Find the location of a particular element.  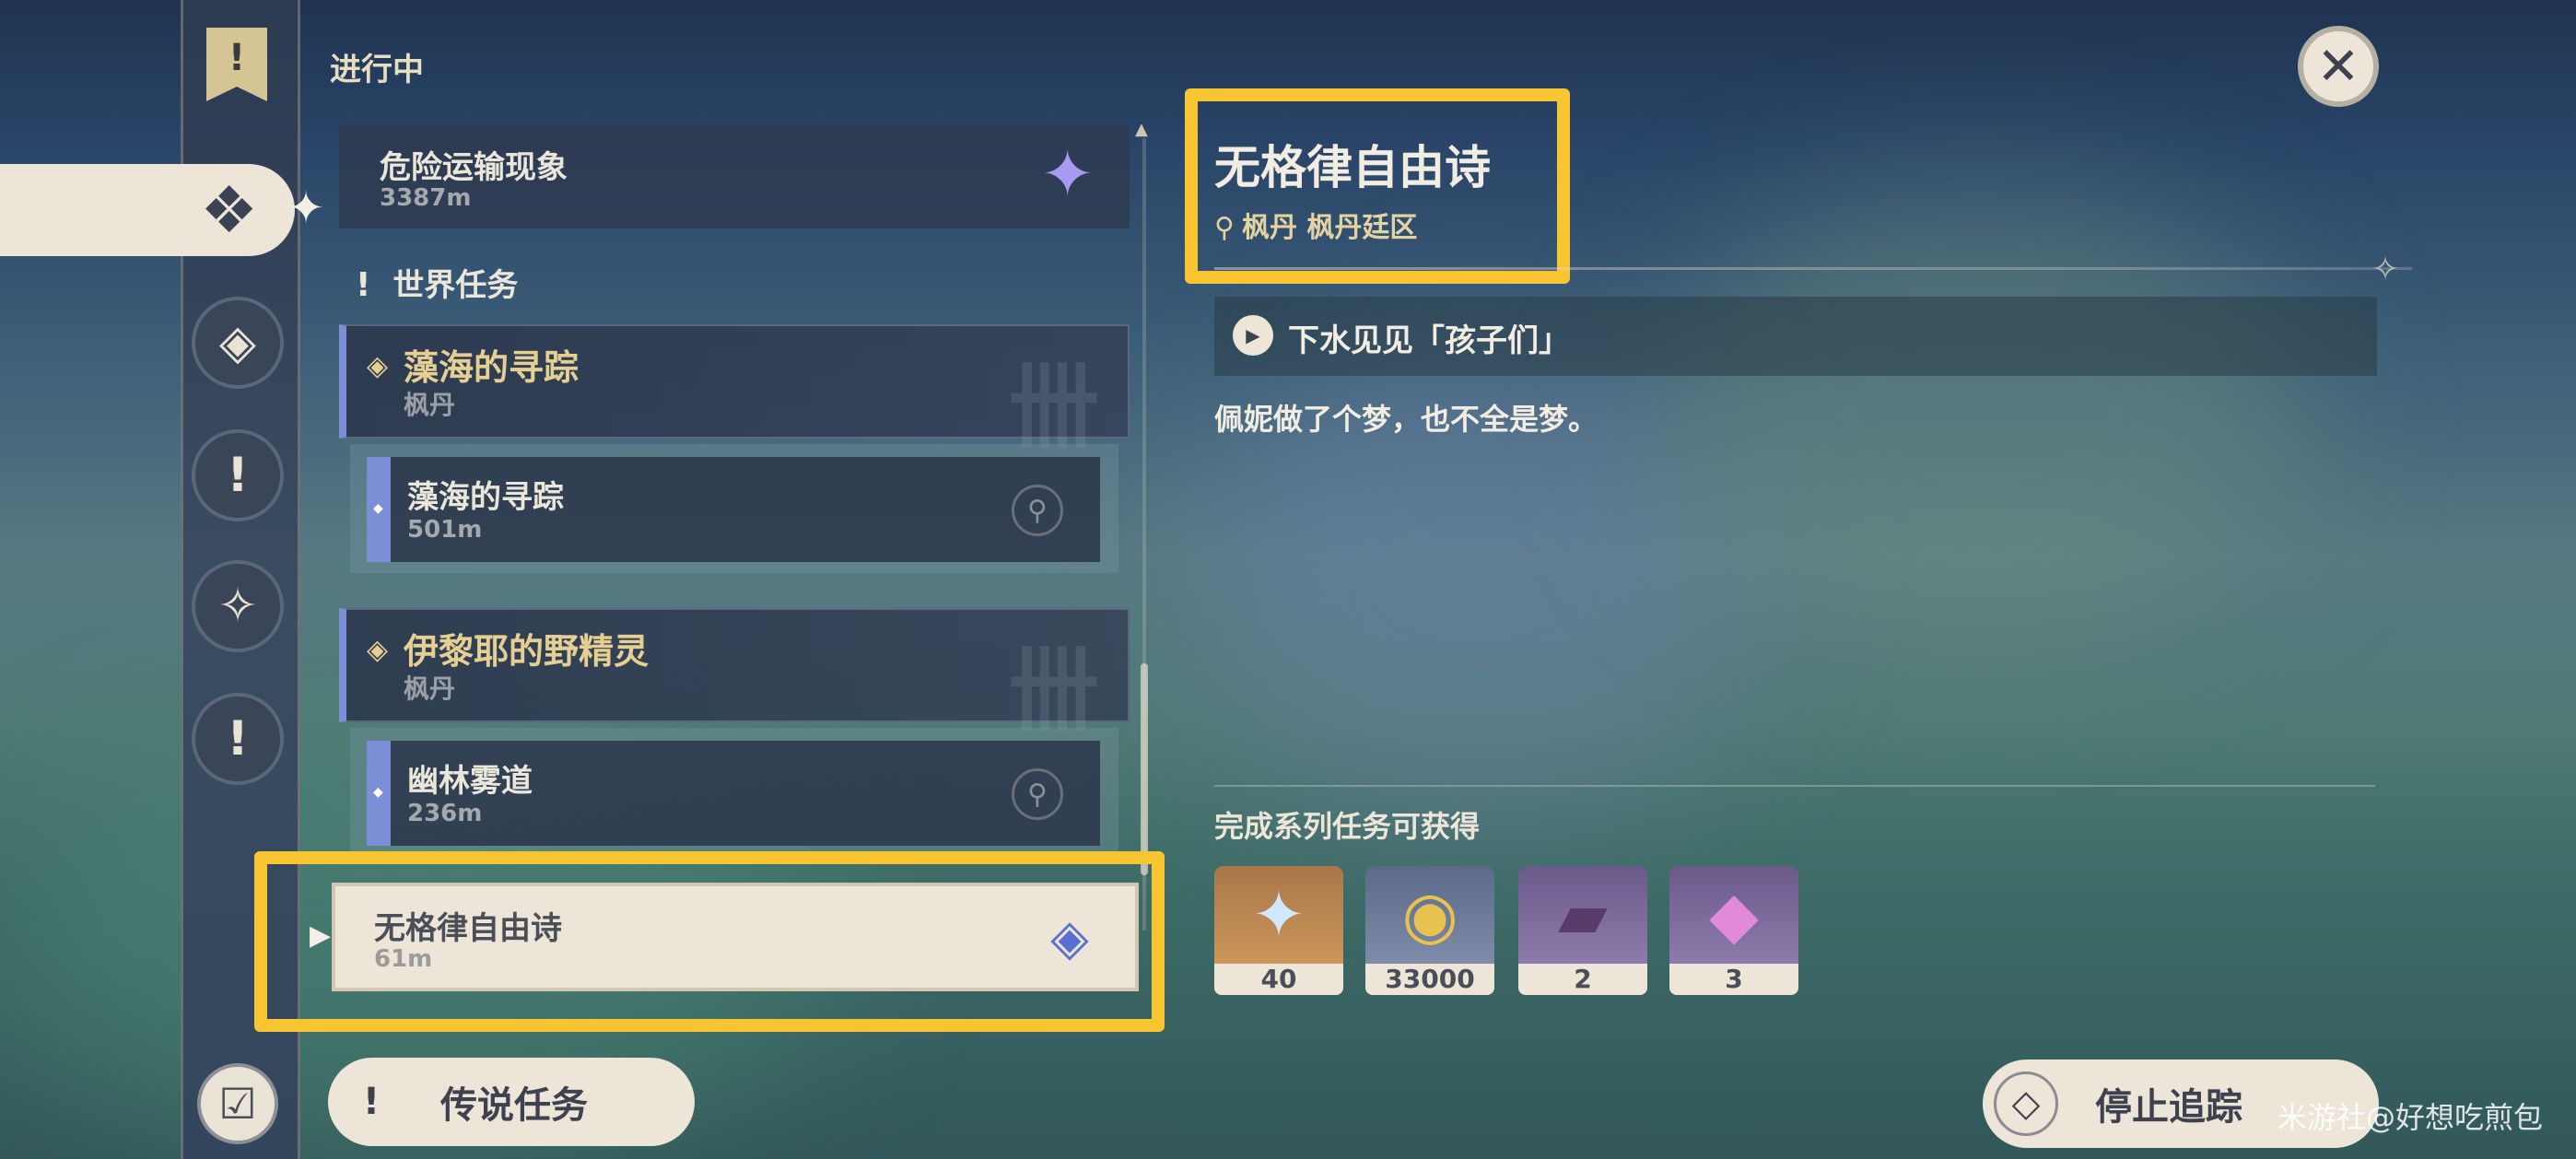

world-quest-heading: ! 世界任务 is located at coordinates (437, 282).